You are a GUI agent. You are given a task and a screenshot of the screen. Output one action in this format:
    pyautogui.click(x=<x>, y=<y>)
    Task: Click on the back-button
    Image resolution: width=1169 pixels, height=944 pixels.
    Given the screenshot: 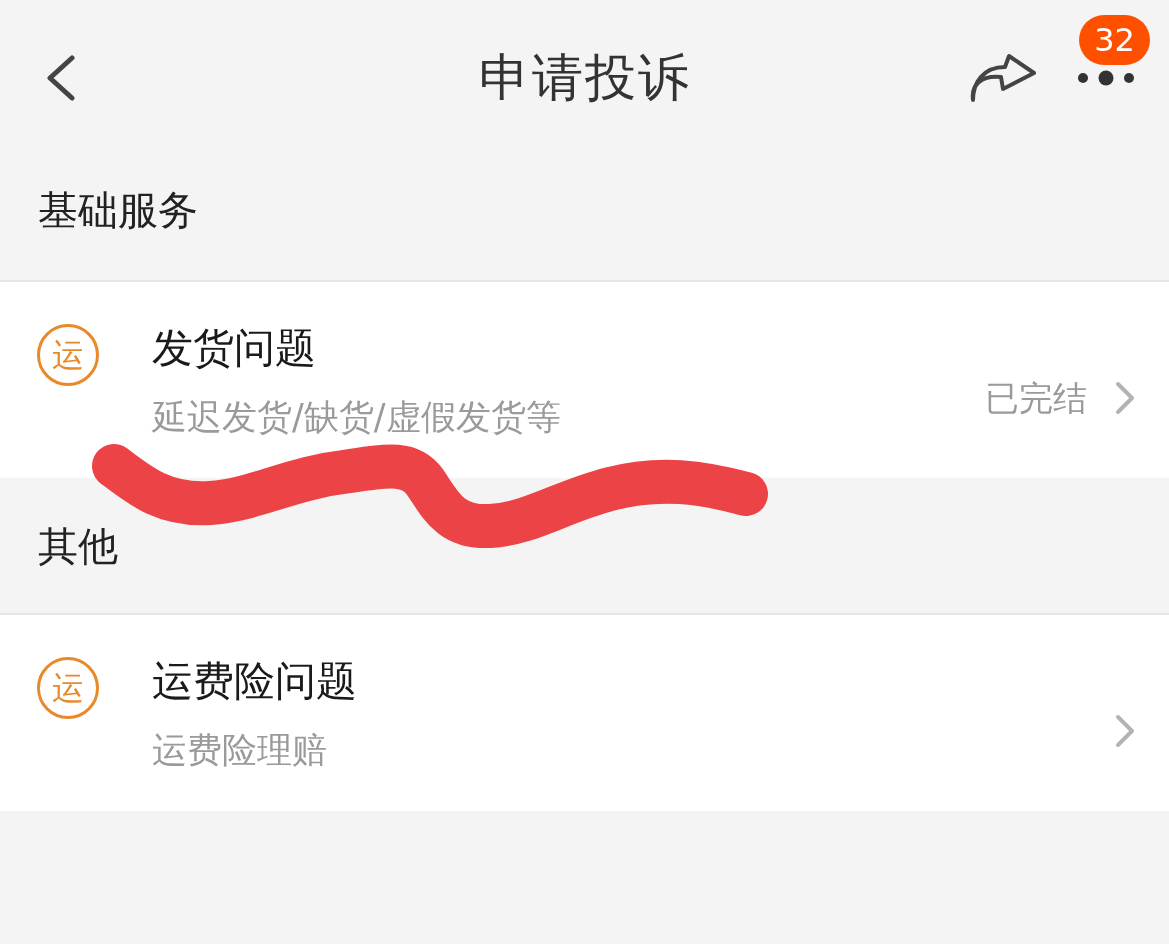 What is the action you would take?
    pyautogui.click(x=61, y=78)
    